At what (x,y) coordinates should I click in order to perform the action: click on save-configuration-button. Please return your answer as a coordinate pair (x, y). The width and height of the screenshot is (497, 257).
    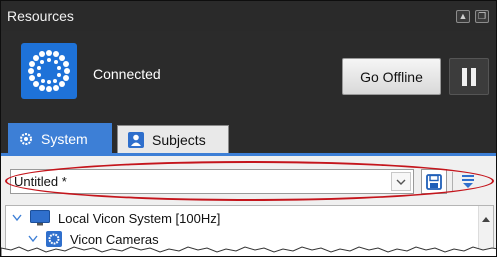
    Looking at the image, I should click on (434, 181).